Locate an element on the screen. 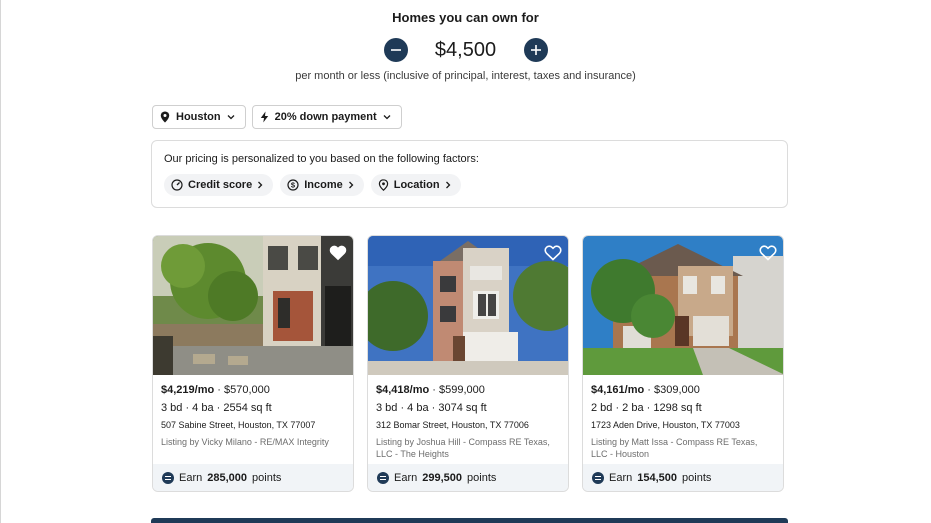 The image size is (931, 523). location-dropdown-label: Houston is located at coordinates (198, 117).